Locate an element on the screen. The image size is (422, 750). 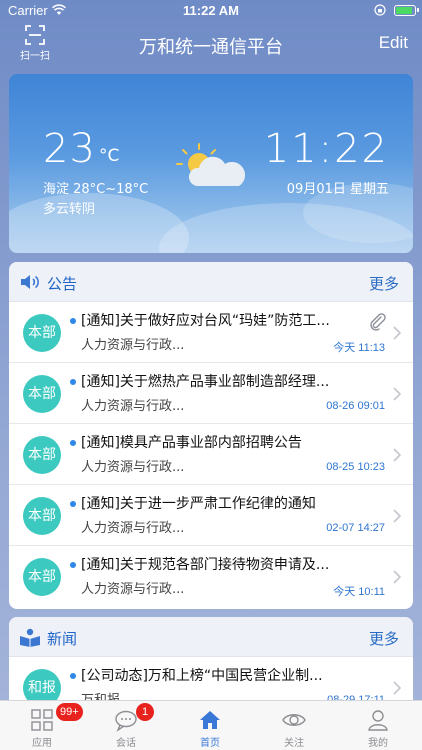
tab-label: 首页 is located at coordinates (210, 743).